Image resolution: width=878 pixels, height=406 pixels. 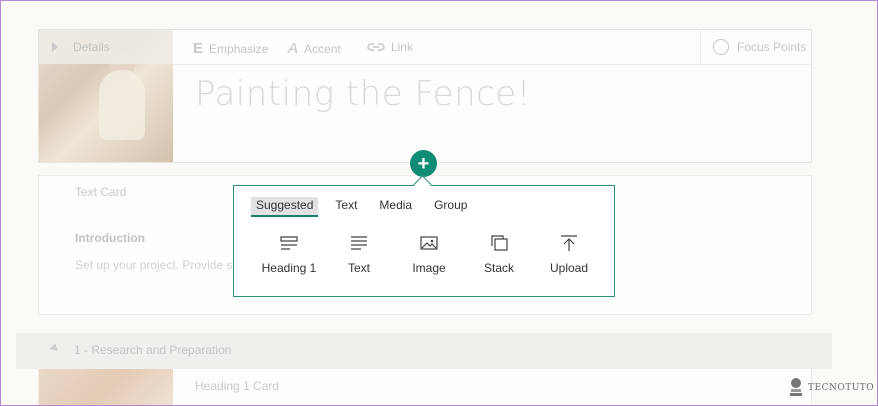 I want to click on plus-icon: +, so click(x=423, y=163).